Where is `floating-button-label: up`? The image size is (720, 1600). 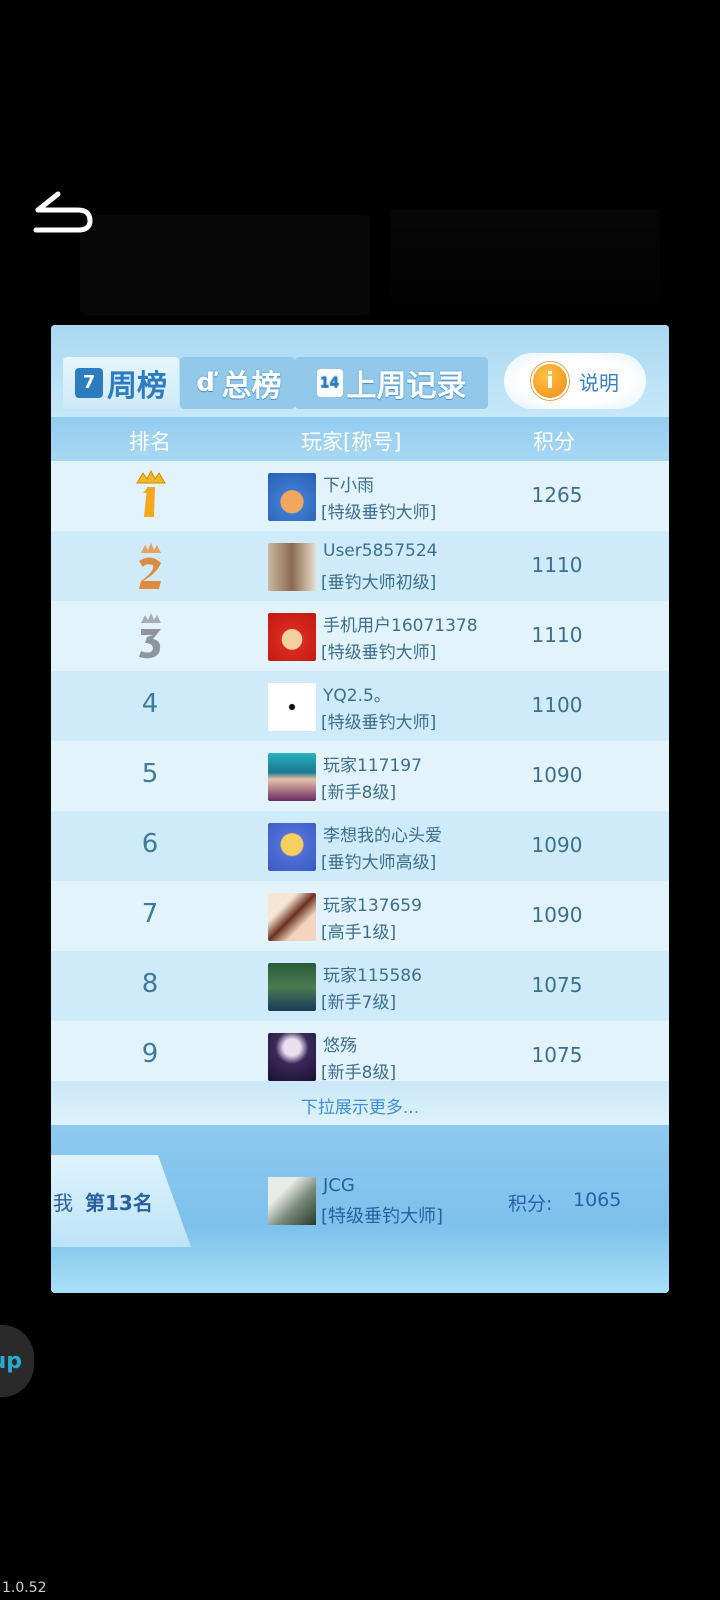 floating-button-label: up is located at coordinates (11, 1361).